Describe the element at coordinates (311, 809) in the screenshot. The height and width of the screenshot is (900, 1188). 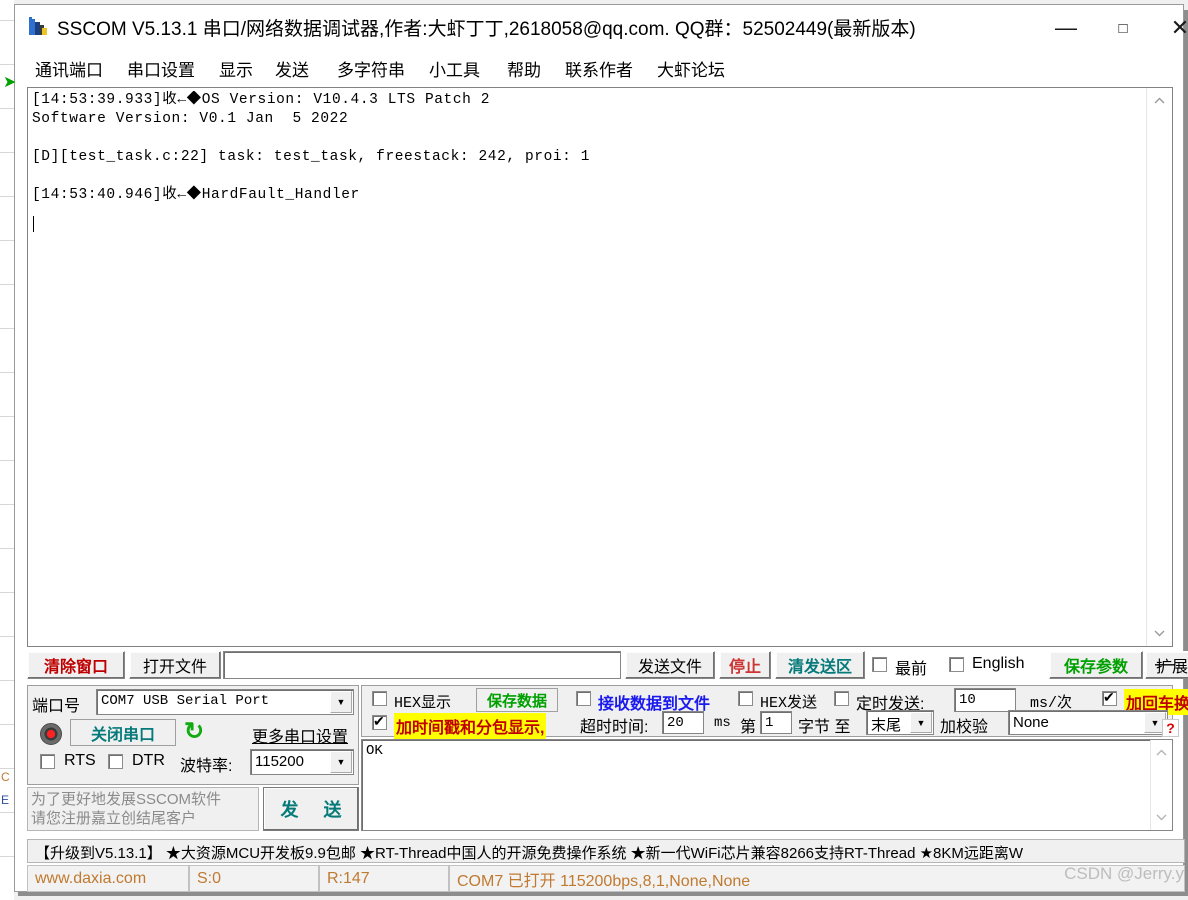
I see `send-button: 发 送` at that location.